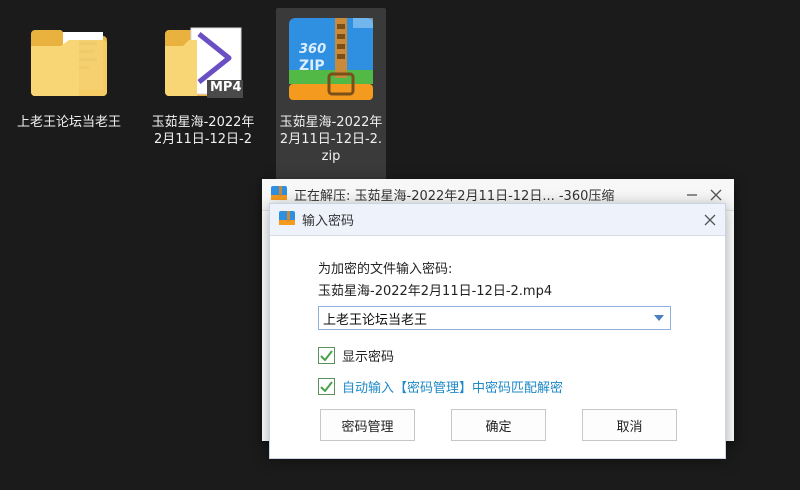 This screenshot has width=800, height=490. What do you see at coordinates (692, 195) in the screenshot?
I see `minimize-icon` at bounding box center [692, 195].